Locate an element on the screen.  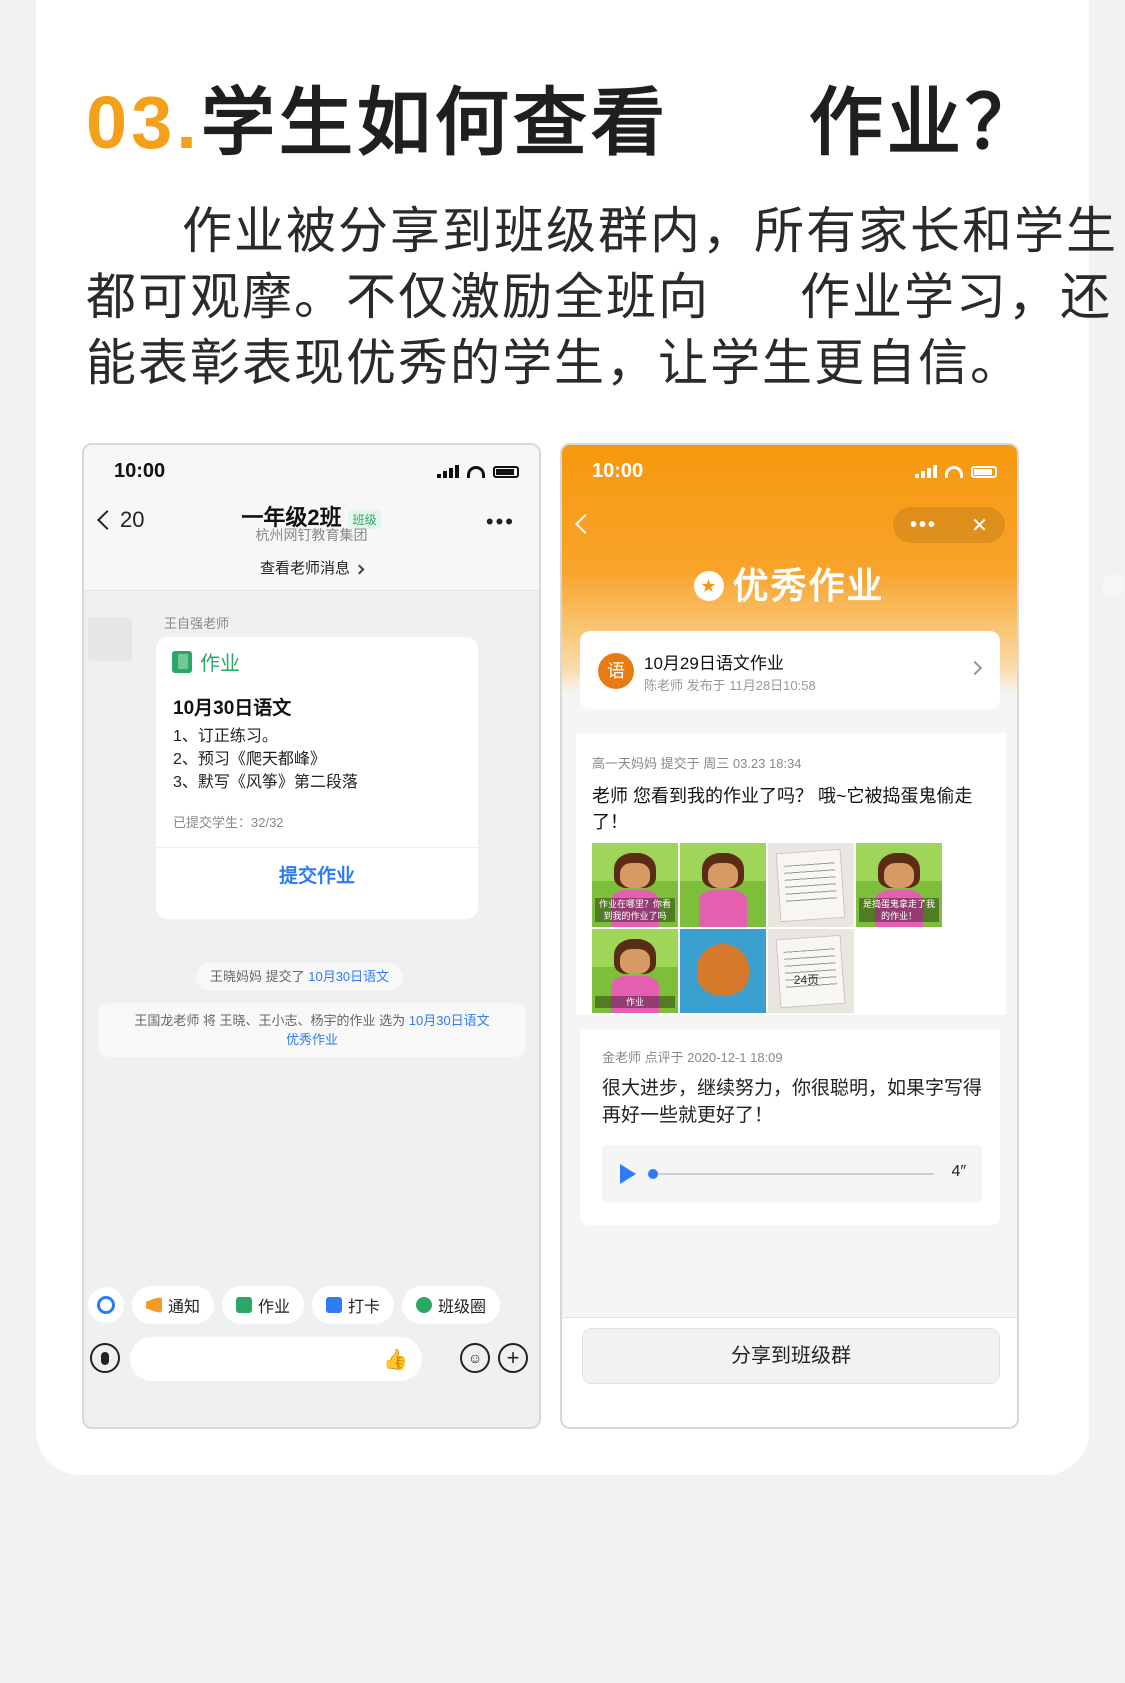
quick-toolbar: 通知 作业 打卡 班级圈 is located at coordinates (311, 1305).